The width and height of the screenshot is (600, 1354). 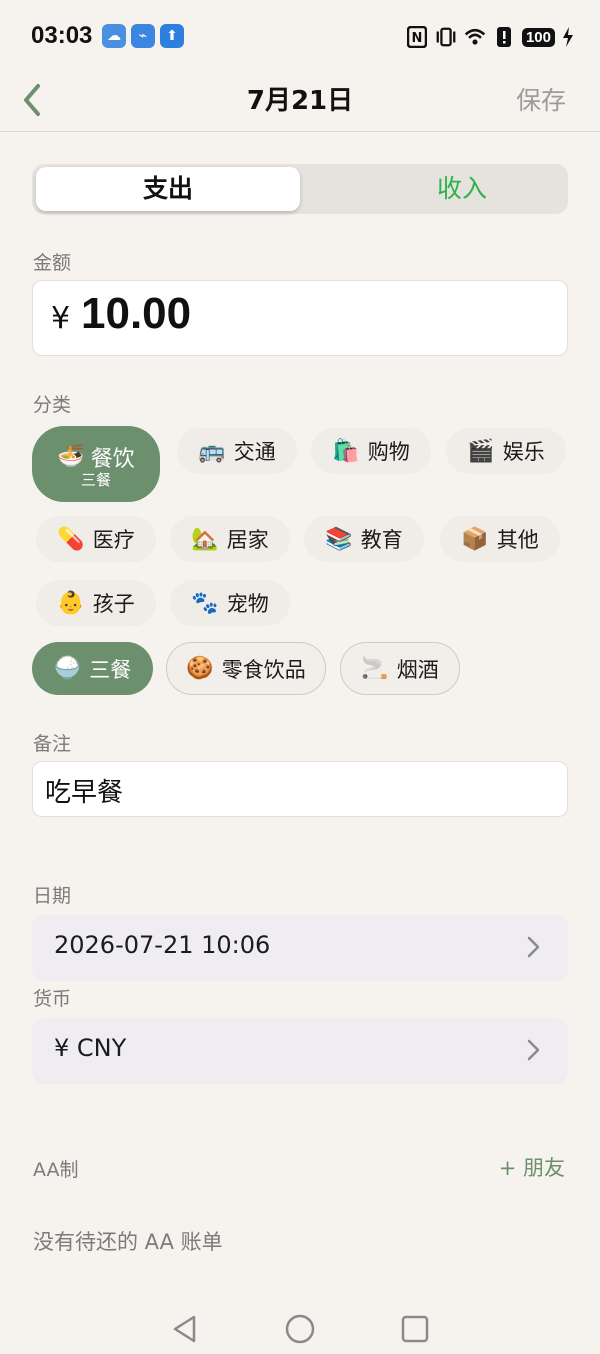 What do you see at coordinates (300, 948) in the screenshot?
I see `date-picker-row: 2026-07-21 10:06` at bounding box center [300, 948].